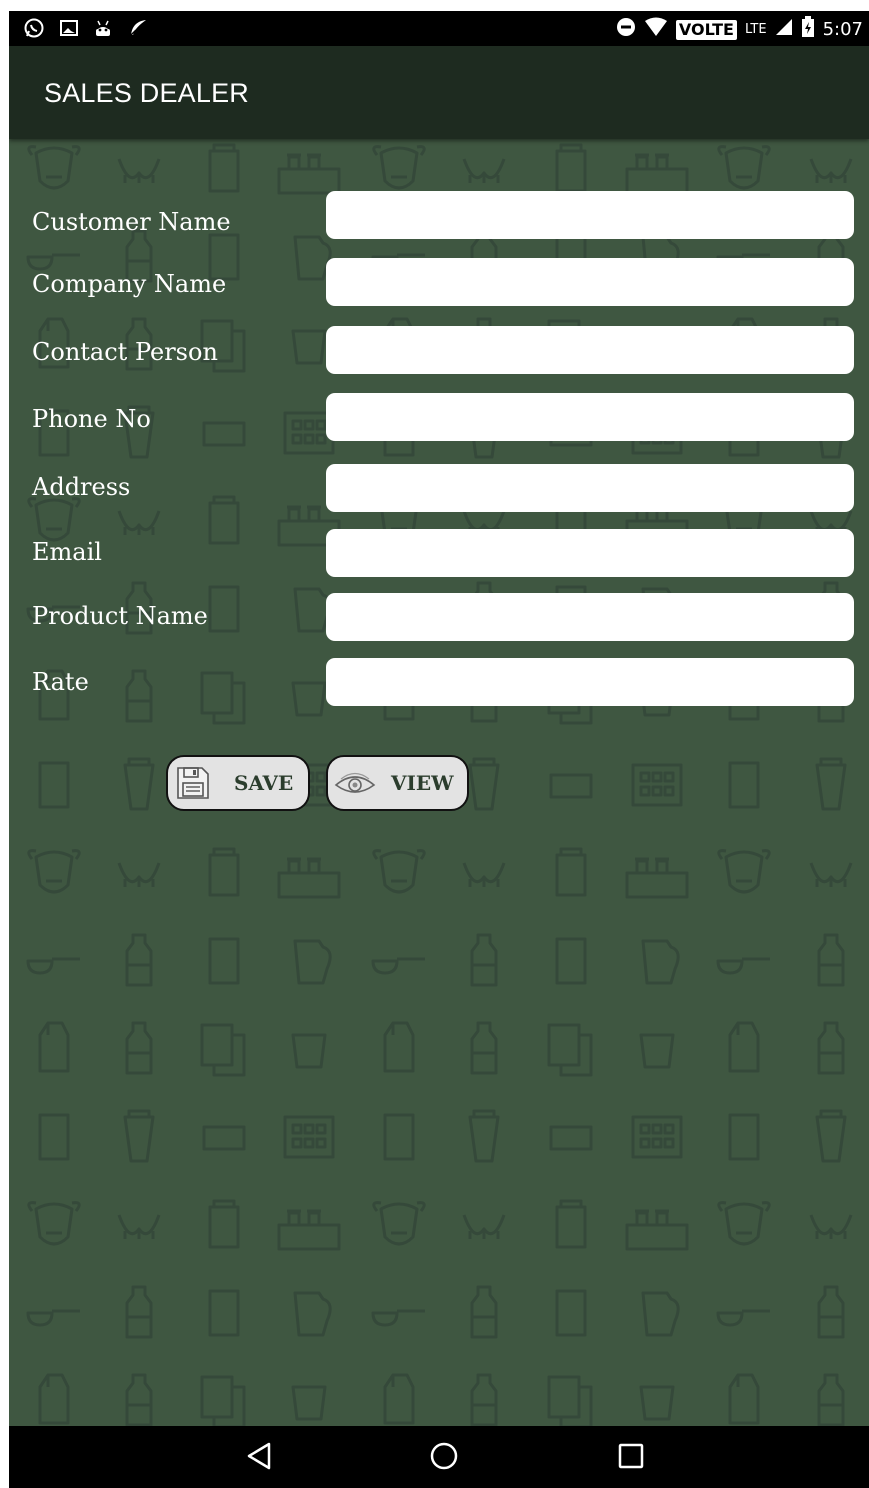 The height and width of the screenshot is (1488, 869). Describe the element at coordinates (444, 1458) in the screenshot. I see `home-icon` at that location.